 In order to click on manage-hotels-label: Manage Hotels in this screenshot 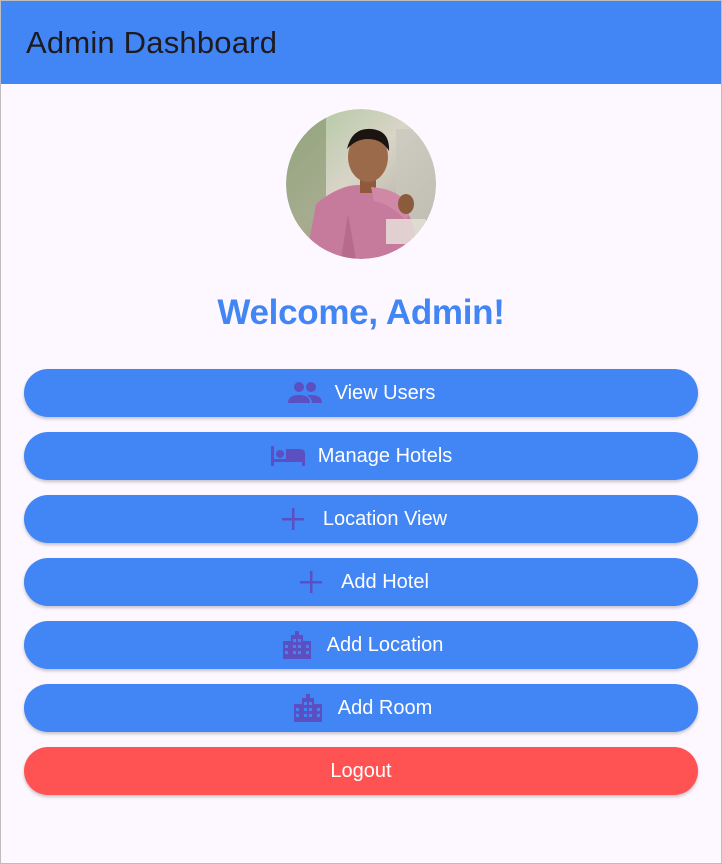, I will do `click(385, 455)`.